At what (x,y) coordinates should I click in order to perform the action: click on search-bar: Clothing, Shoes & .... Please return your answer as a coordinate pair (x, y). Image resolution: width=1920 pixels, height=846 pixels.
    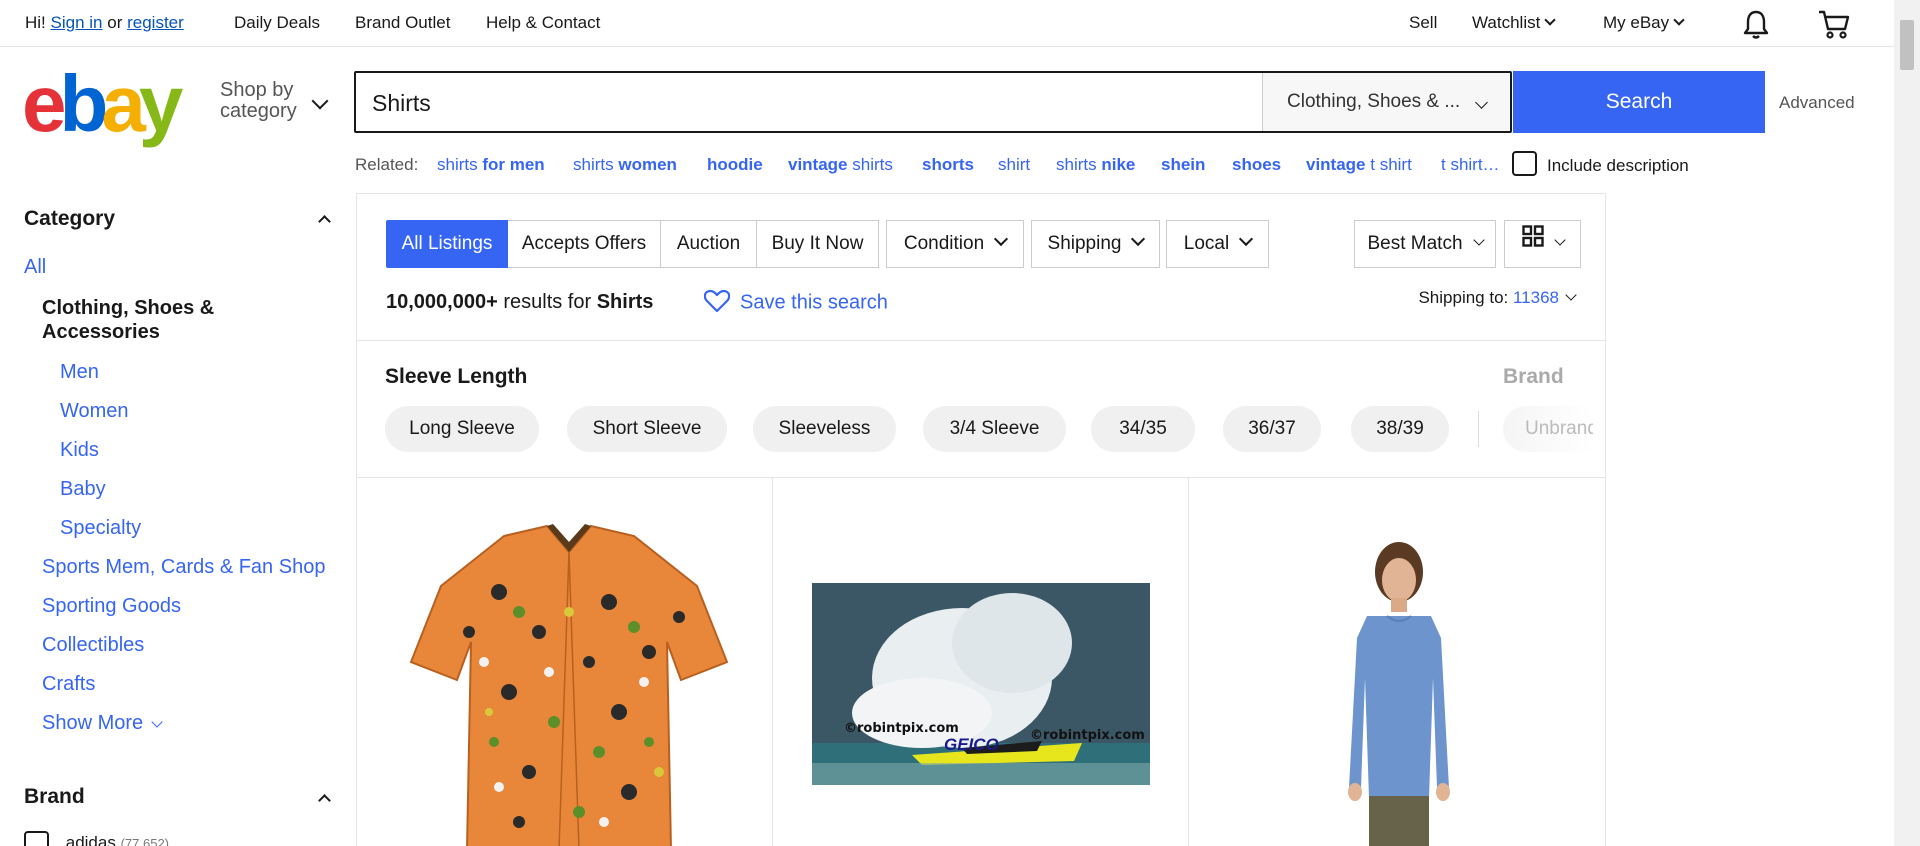
    Looking at the image, I should click on (933, 102).